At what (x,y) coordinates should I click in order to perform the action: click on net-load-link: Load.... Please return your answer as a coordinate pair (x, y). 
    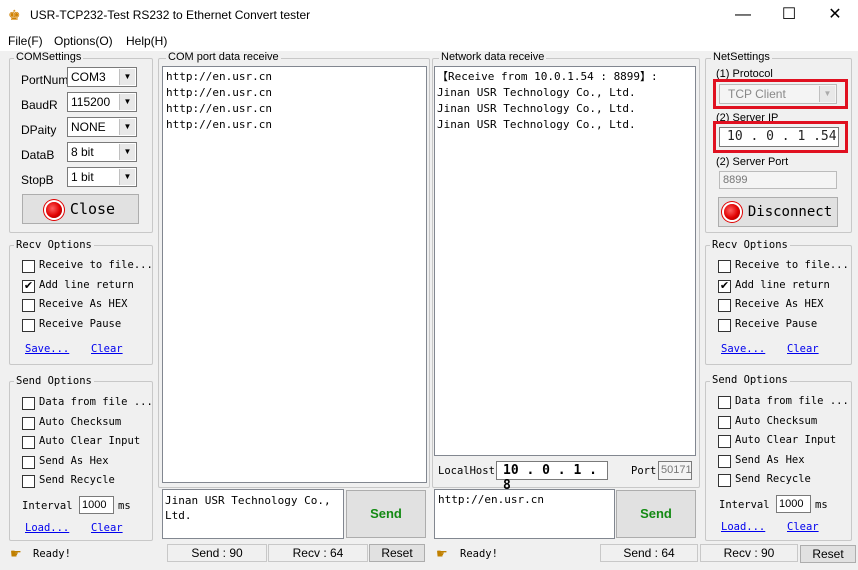
    Looking at the image, I should click on (743, 527).